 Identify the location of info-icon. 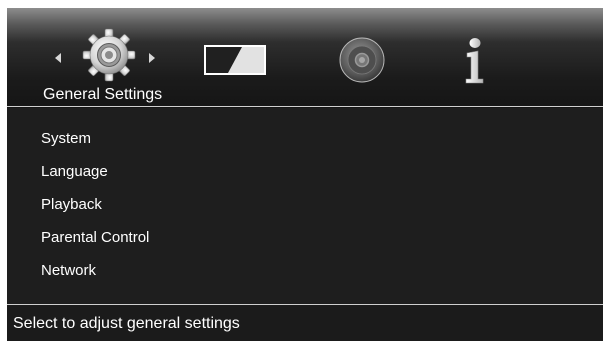
(474, 61).